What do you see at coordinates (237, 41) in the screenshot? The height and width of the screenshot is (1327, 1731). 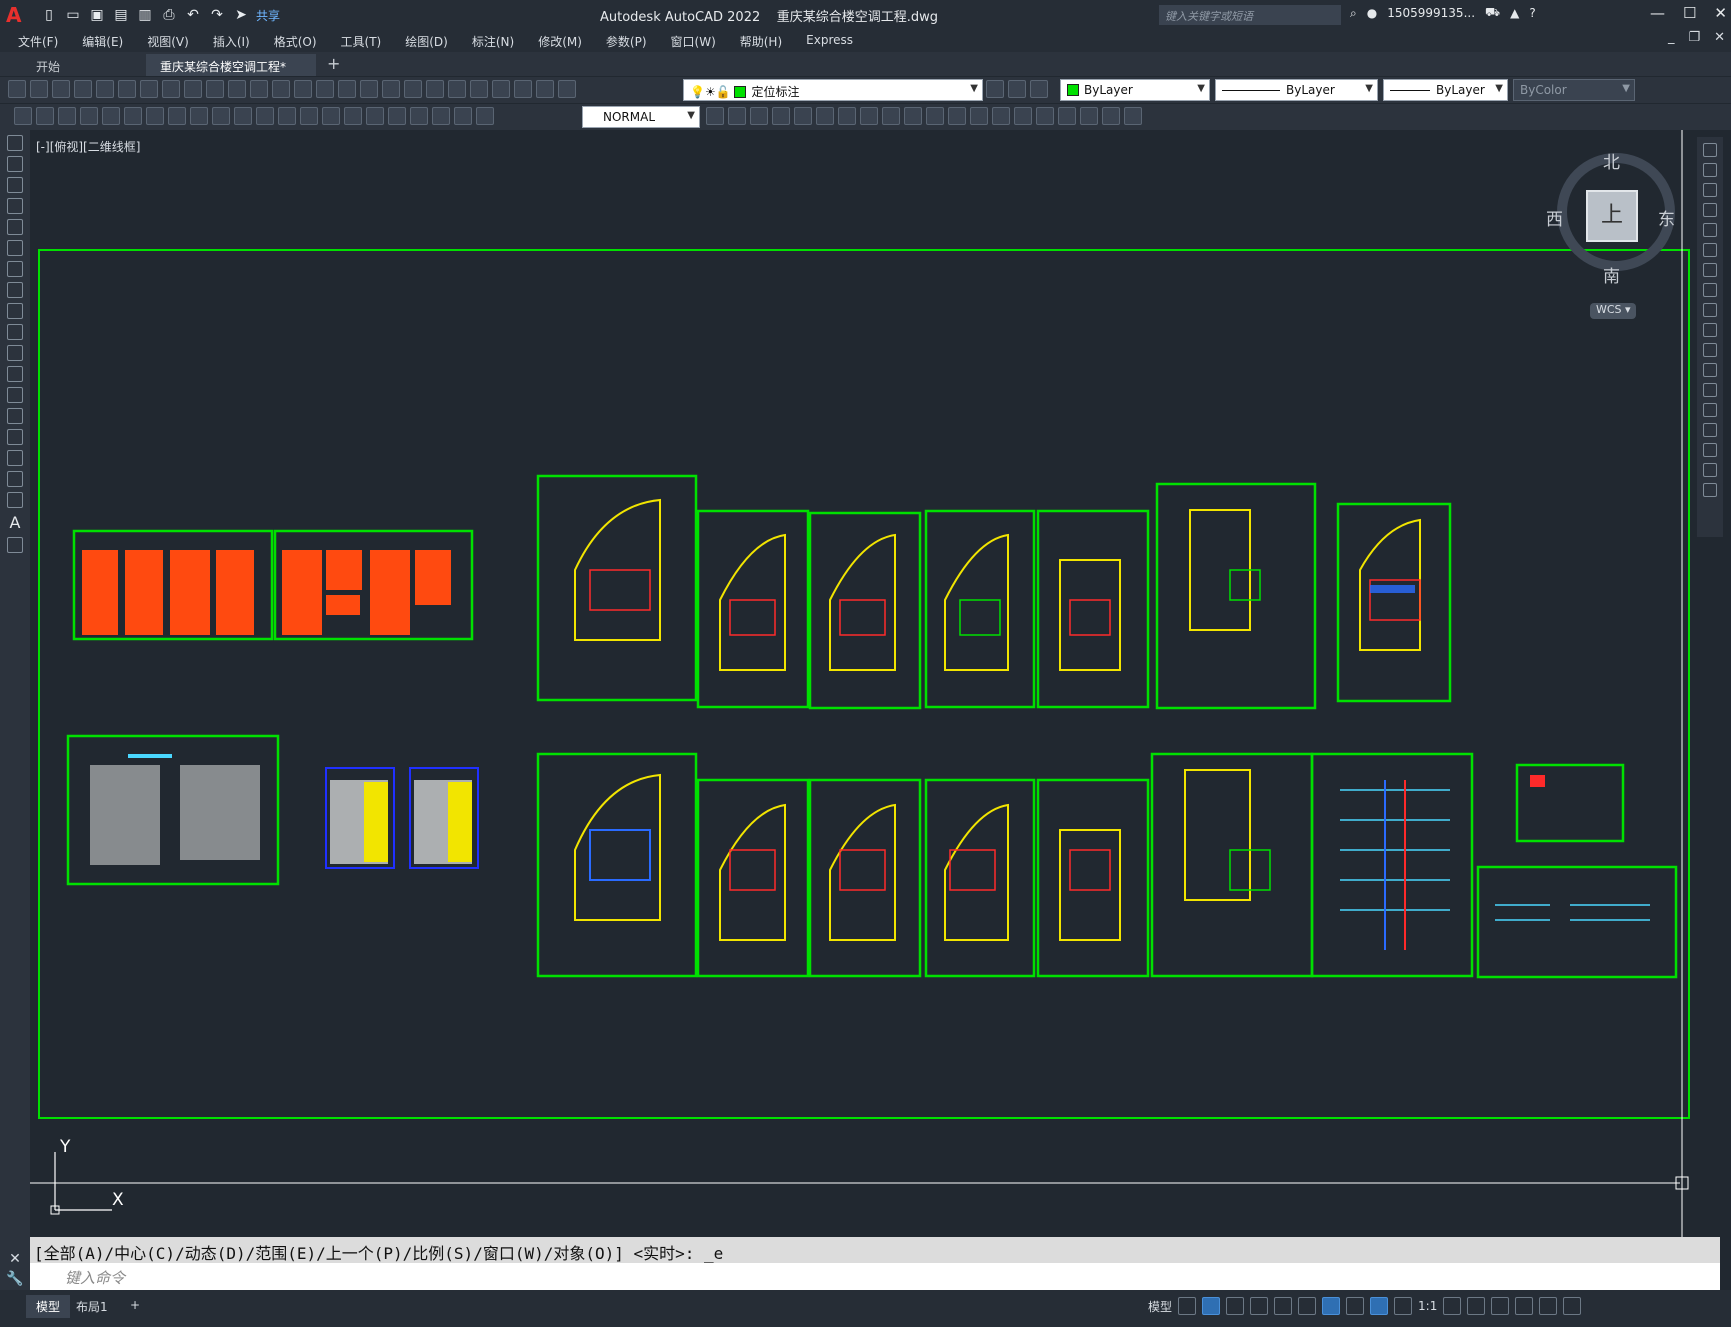 I see `menu-insert: 插入(I)` at bounding box center [237, 41].